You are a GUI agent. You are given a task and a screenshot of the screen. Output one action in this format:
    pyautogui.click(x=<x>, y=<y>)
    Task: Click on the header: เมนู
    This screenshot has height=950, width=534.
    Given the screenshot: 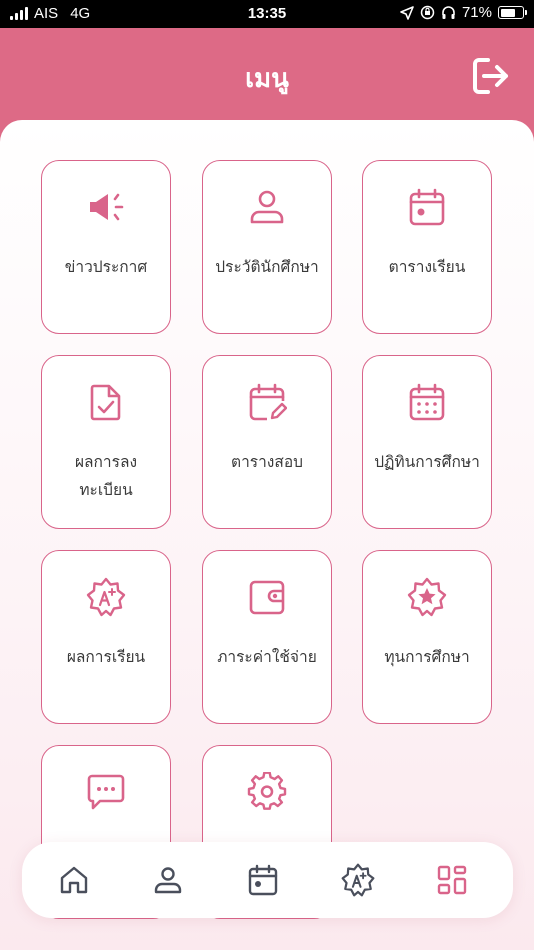 What is the action you would take?
    pyautogui.click(x=267, y=74)
    